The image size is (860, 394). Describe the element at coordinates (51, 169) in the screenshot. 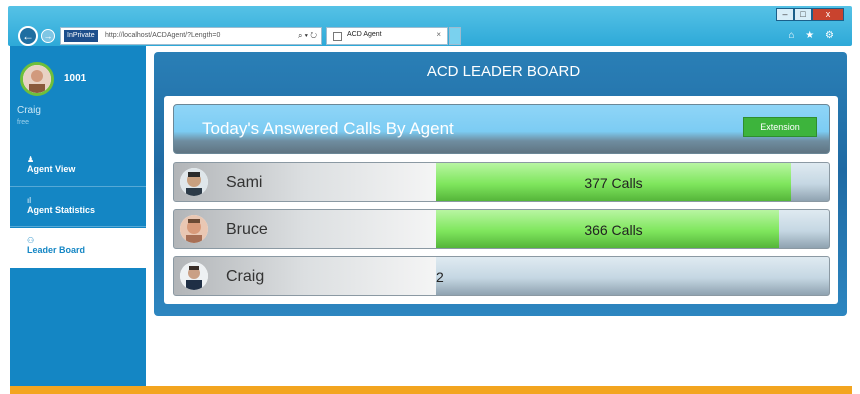

I see `sidebar-item-label: Agent View` at that location.